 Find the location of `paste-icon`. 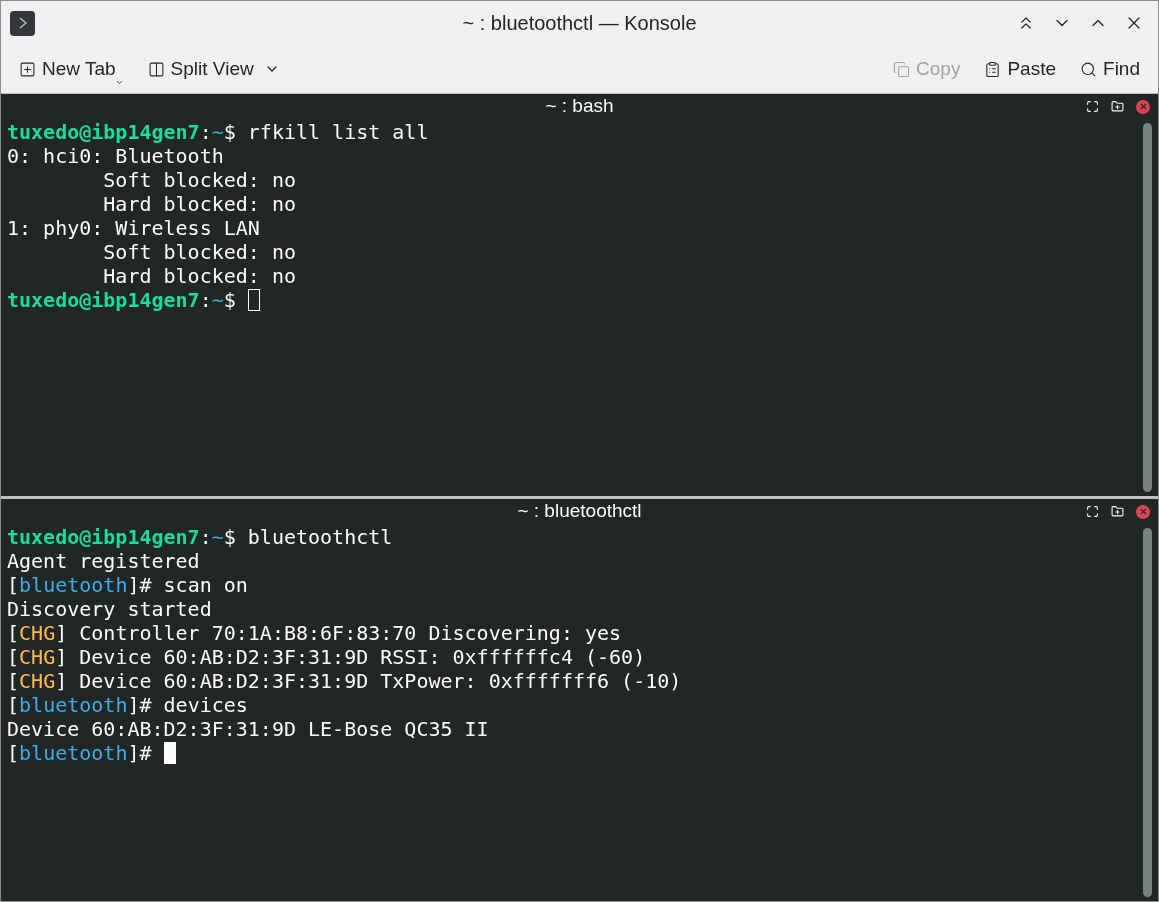

paste-icon is located at coordinates (993, 69).